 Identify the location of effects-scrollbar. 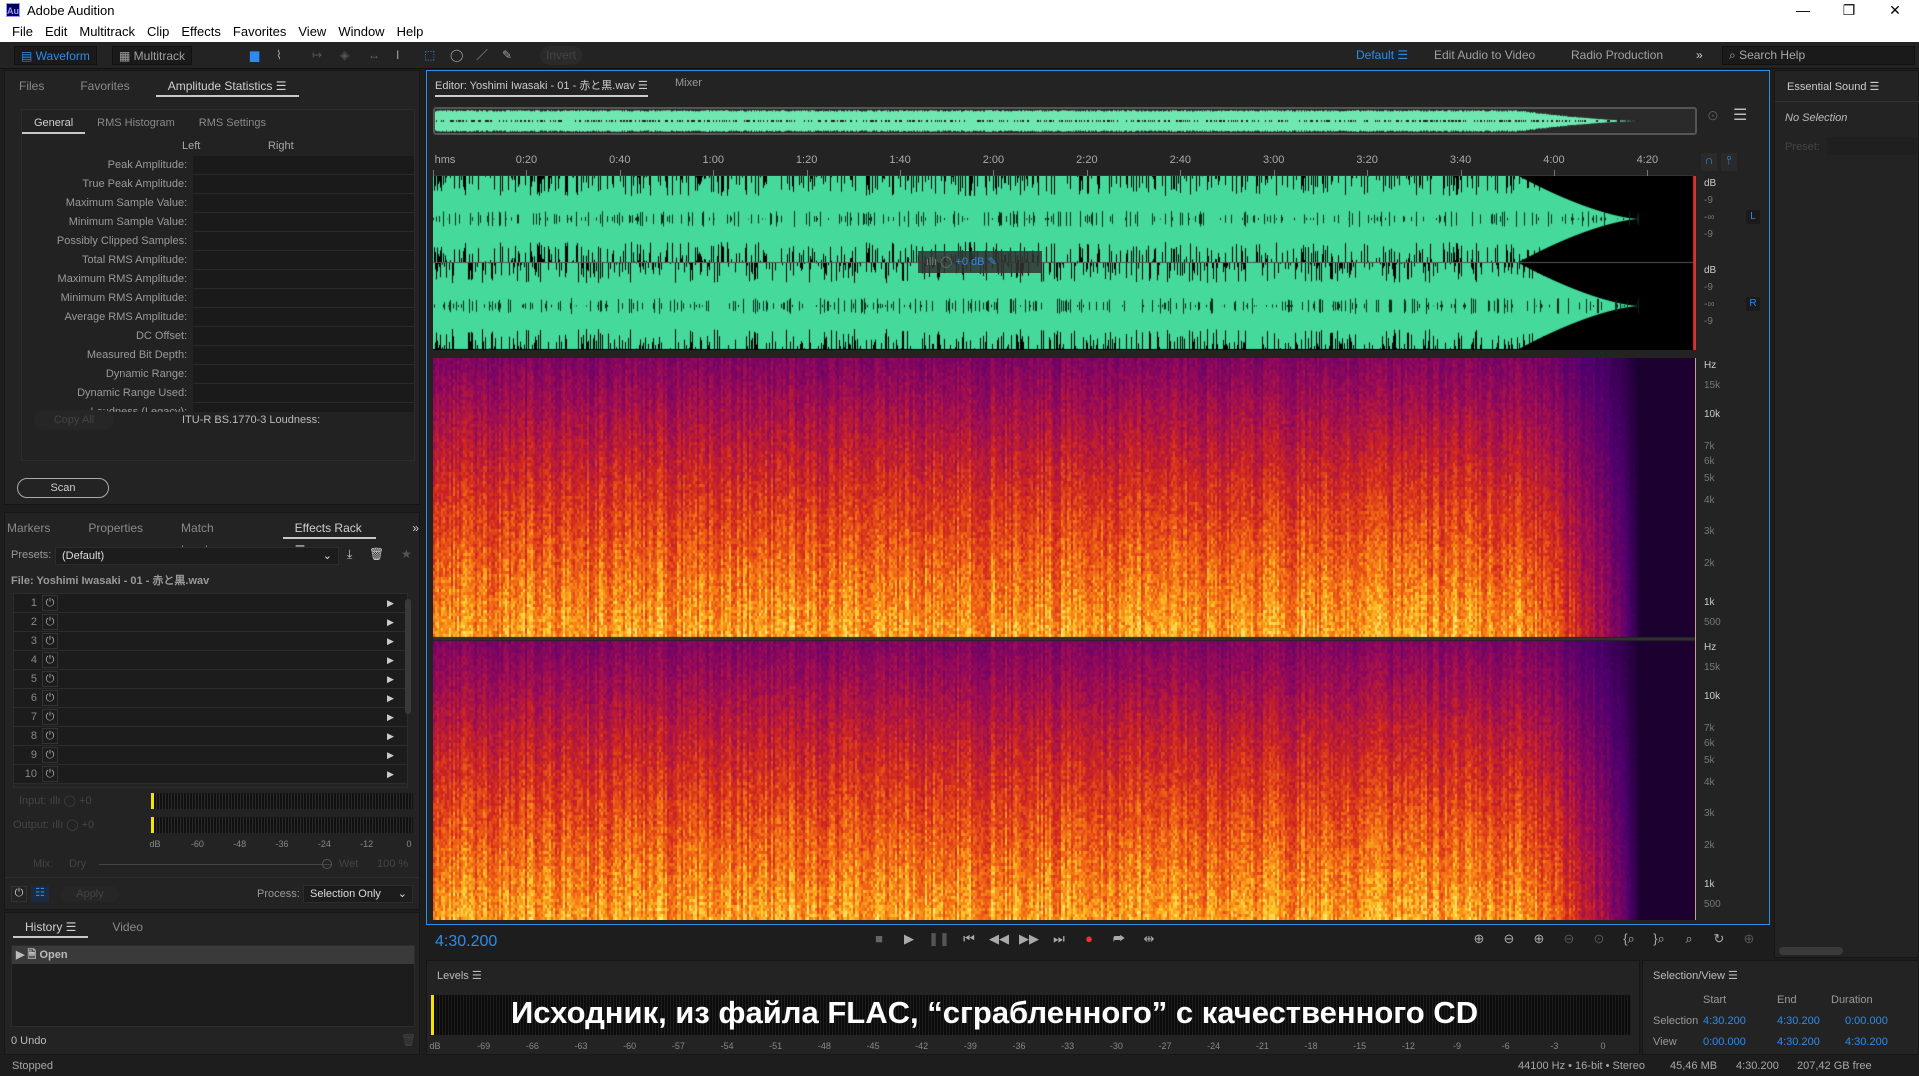
(408, 656).